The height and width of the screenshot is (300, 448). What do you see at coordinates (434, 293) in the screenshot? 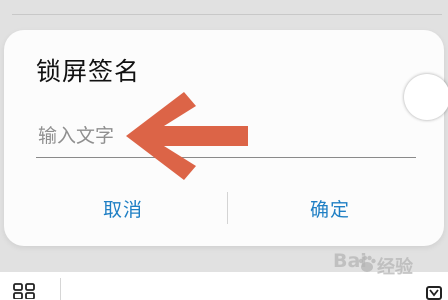
I see `collapse-icon` at bounding box center [434, 293].